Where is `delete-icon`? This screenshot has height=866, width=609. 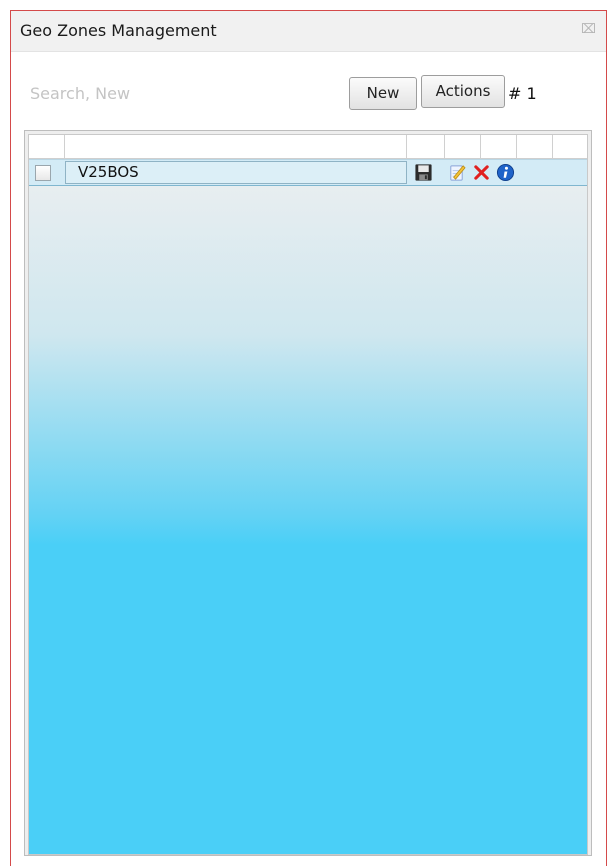
delete-icon is located at coordinates (481, 172).